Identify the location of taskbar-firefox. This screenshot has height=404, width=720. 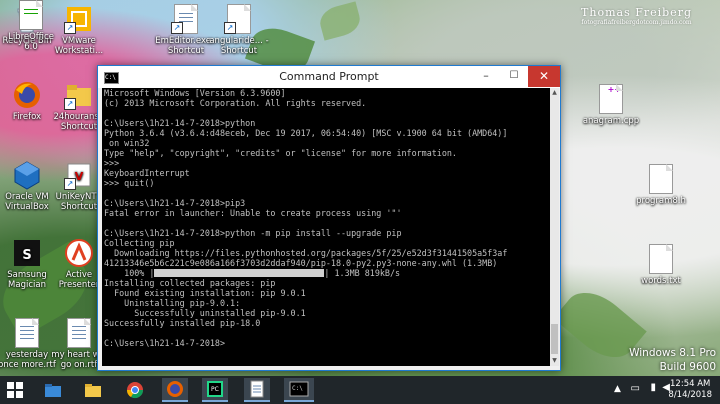
(175, 390).